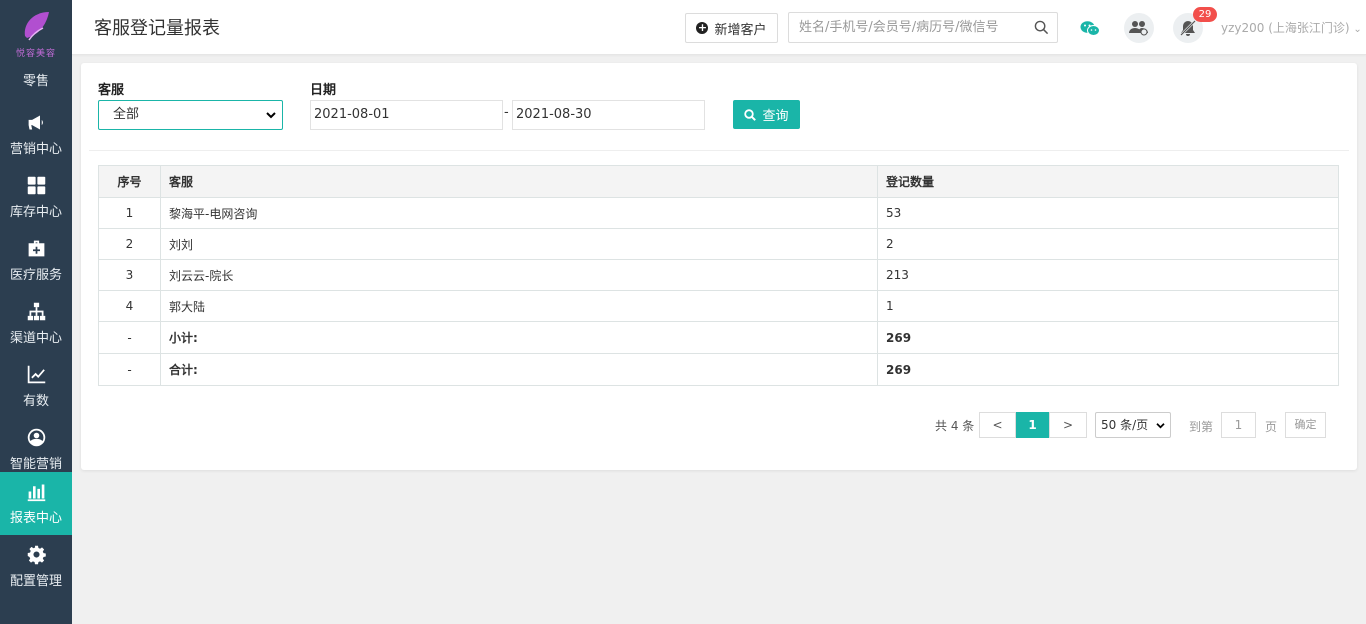 The width and height of the screenshot is (1366, 624). What do you see at coordinates (35, 212) in the screenshot?
I see `sidebar-item-label: 库存中心` at bounding box center [35, 212].